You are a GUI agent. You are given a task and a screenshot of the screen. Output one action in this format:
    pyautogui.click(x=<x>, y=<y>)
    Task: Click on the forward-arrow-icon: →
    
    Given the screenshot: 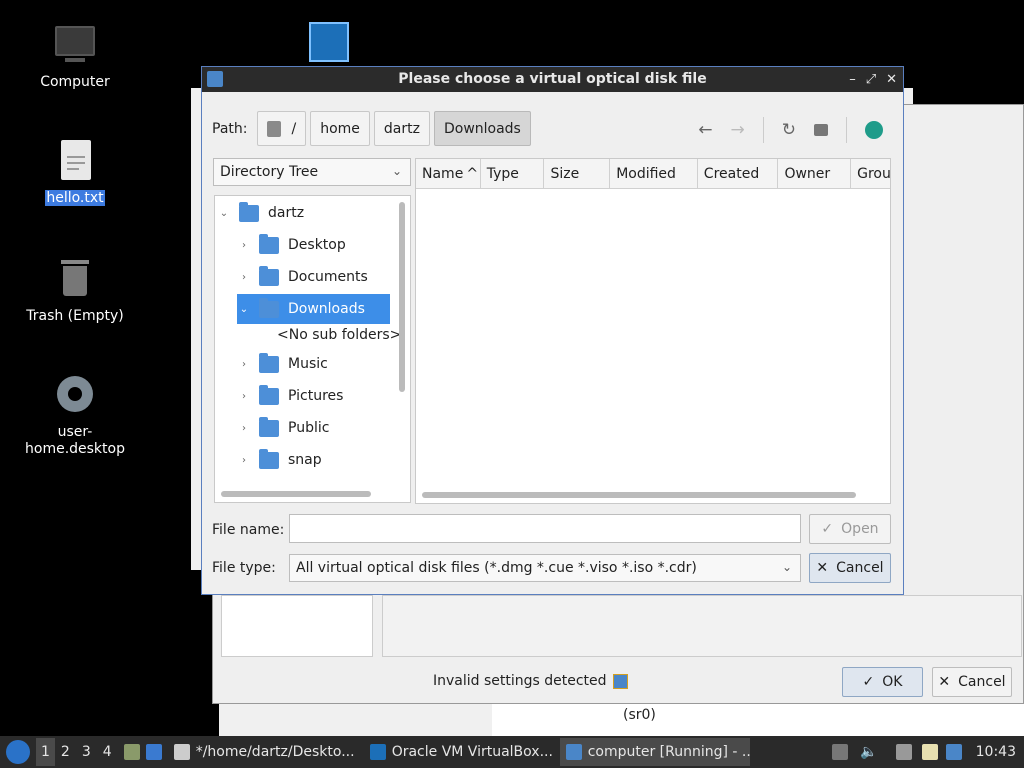 What is the action you would take?
    pyautogui.click(x=738, y=130)
    